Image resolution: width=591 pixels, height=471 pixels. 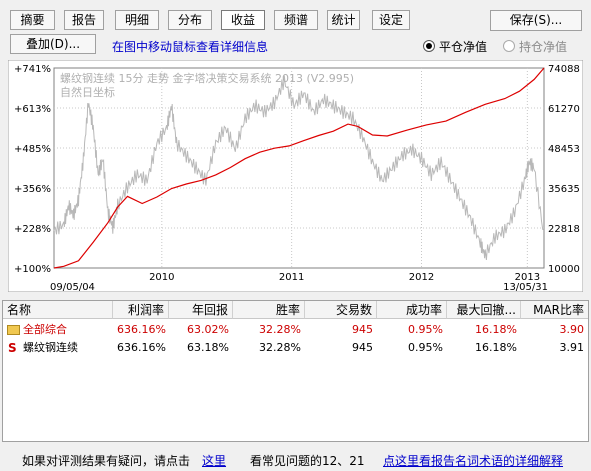 I want to click on row-name: 螺纹钢连续, so click(x=50, y=347).